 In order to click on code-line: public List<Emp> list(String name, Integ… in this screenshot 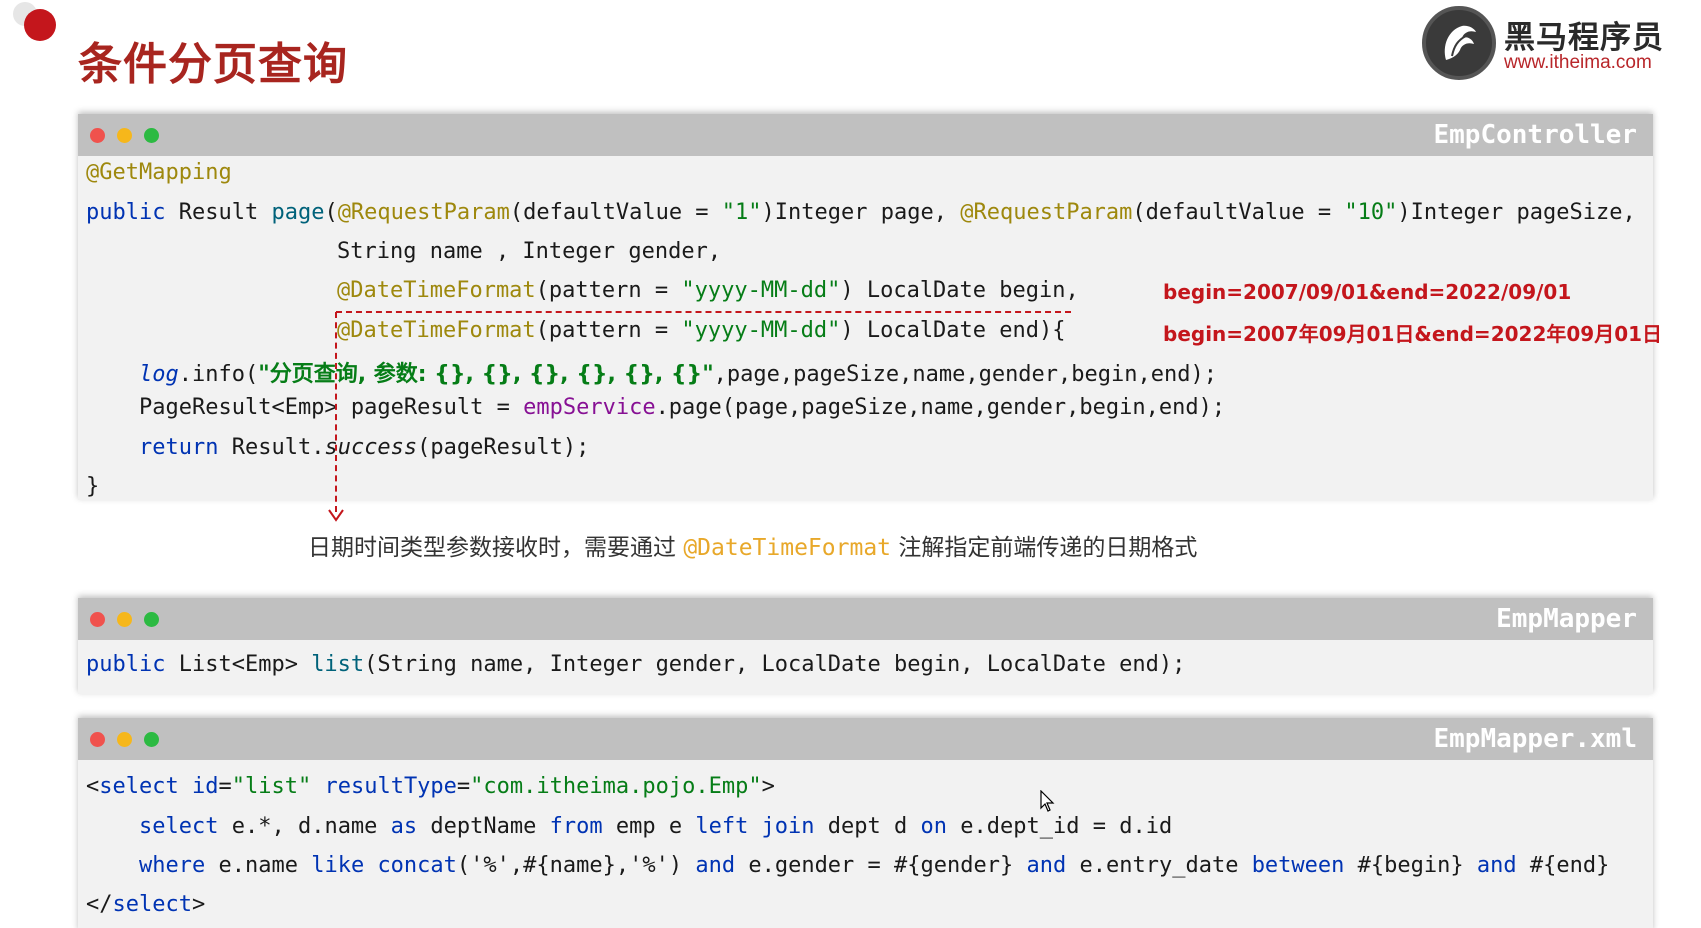, I will do `click(636, 664)`.